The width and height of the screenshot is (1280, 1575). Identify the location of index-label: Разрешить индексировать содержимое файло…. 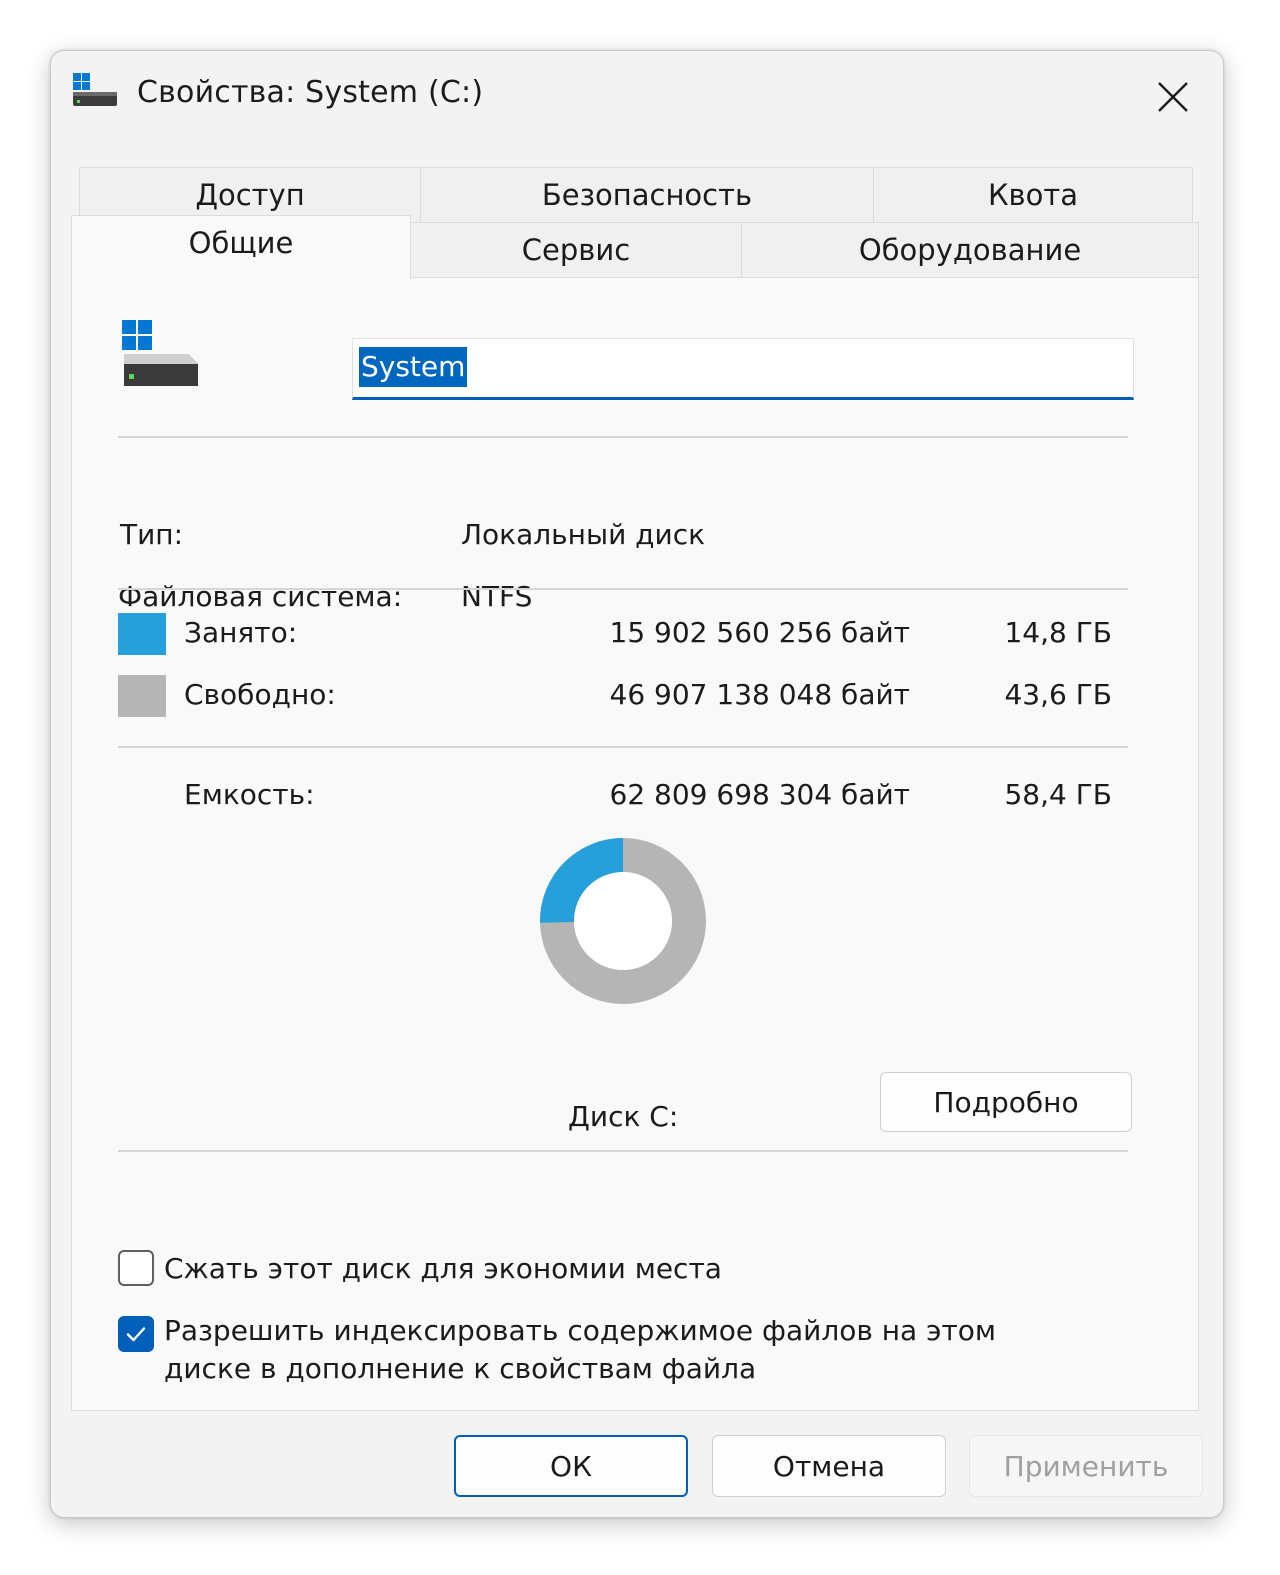
(580, 1350).